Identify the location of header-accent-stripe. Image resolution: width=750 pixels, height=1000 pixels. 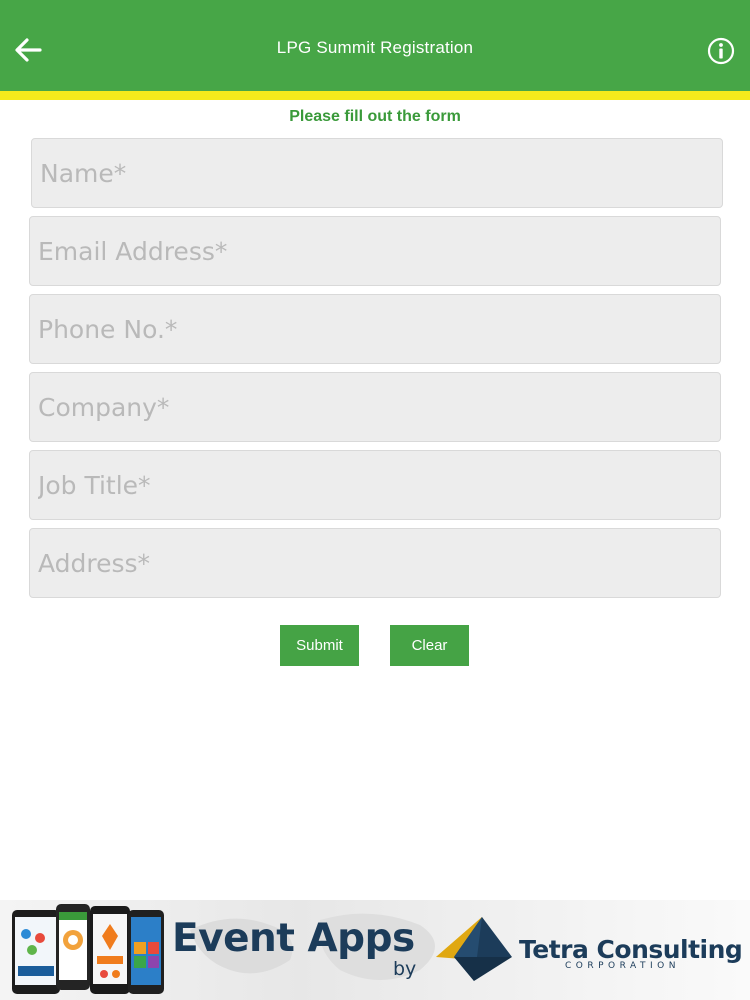
(375, 95).